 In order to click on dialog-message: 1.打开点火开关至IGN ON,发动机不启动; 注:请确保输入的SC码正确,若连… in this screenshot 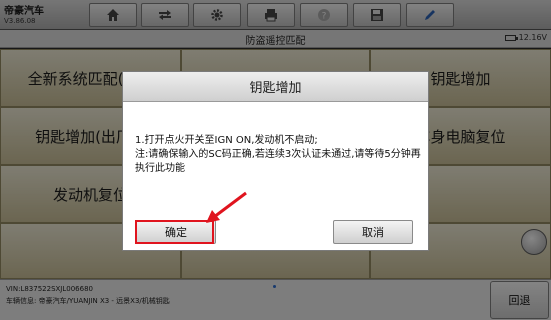, I will do `click(279, 155)`.